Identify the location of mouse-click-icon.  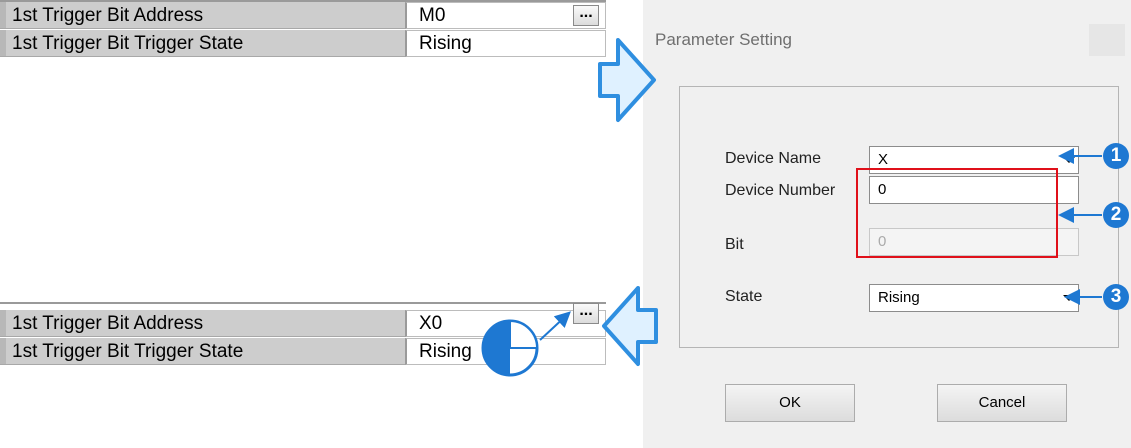
(510, 348).